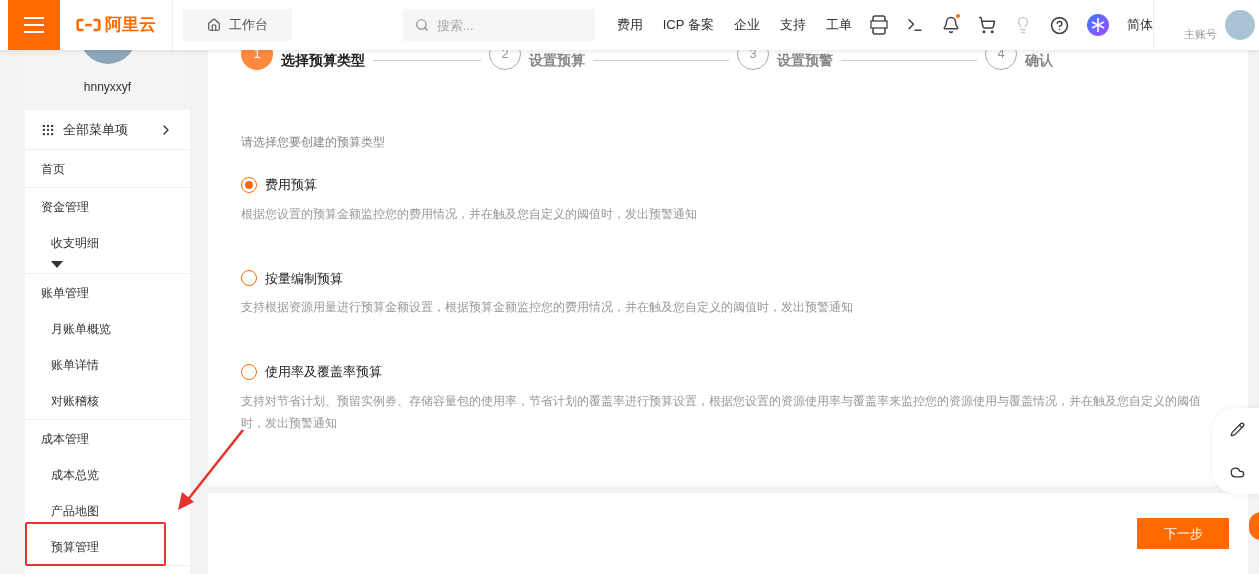 The image size is (1259, 574). Describe the element at coordinates (107, 87) in the screenshot. I see `username: hnnyxxyf` at that location.